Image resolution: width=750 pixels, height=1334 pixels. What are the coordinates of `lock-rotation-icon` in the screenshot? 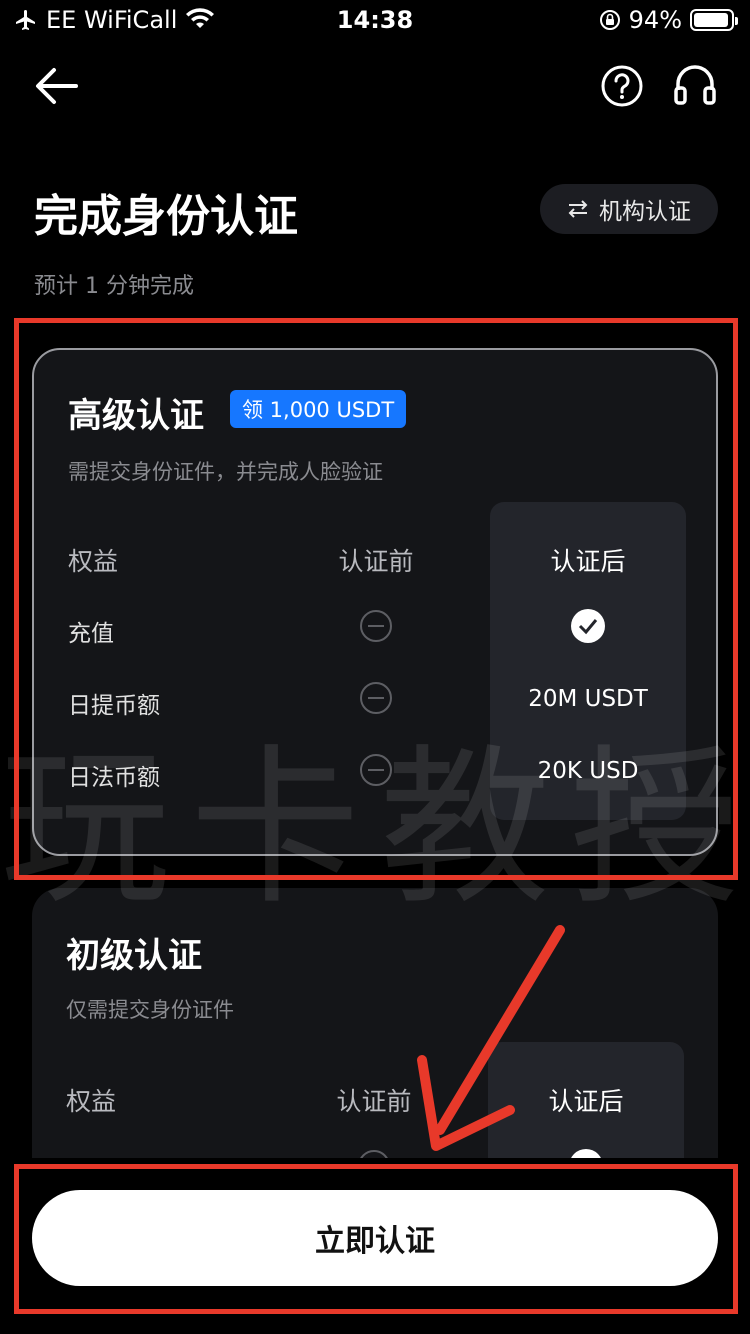 It's located at (609, 20).